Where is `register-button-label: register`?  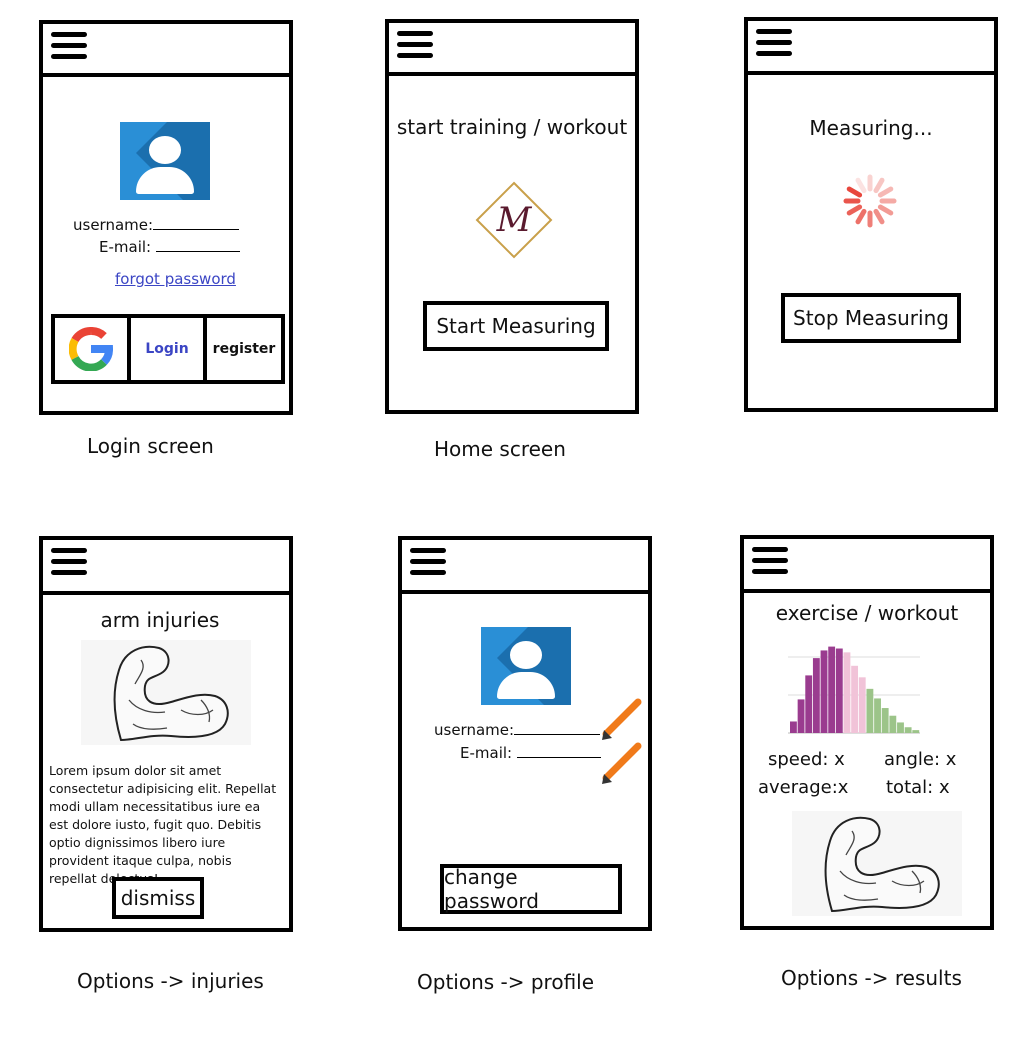
register-button-label: register is located at coordinates (244, 349).